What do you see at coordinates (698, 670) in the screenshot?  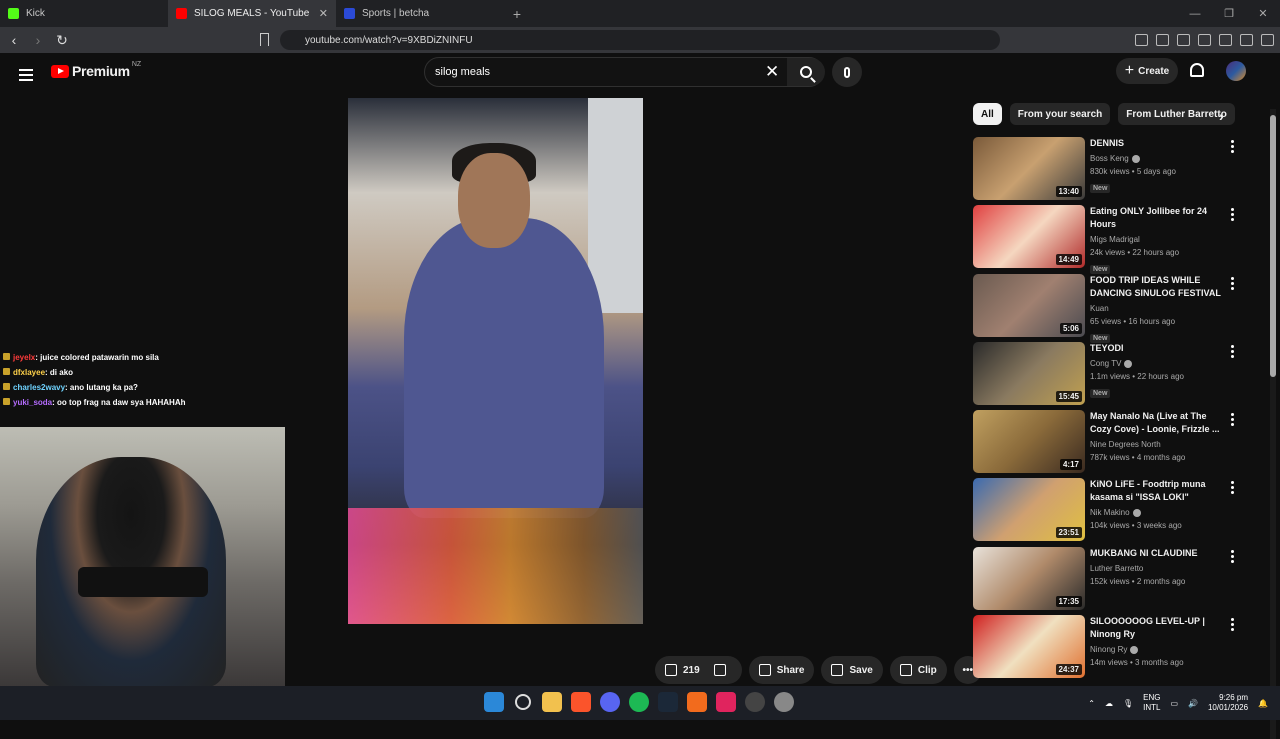 I see `like-button: 219` at bounding box center [698, 670].